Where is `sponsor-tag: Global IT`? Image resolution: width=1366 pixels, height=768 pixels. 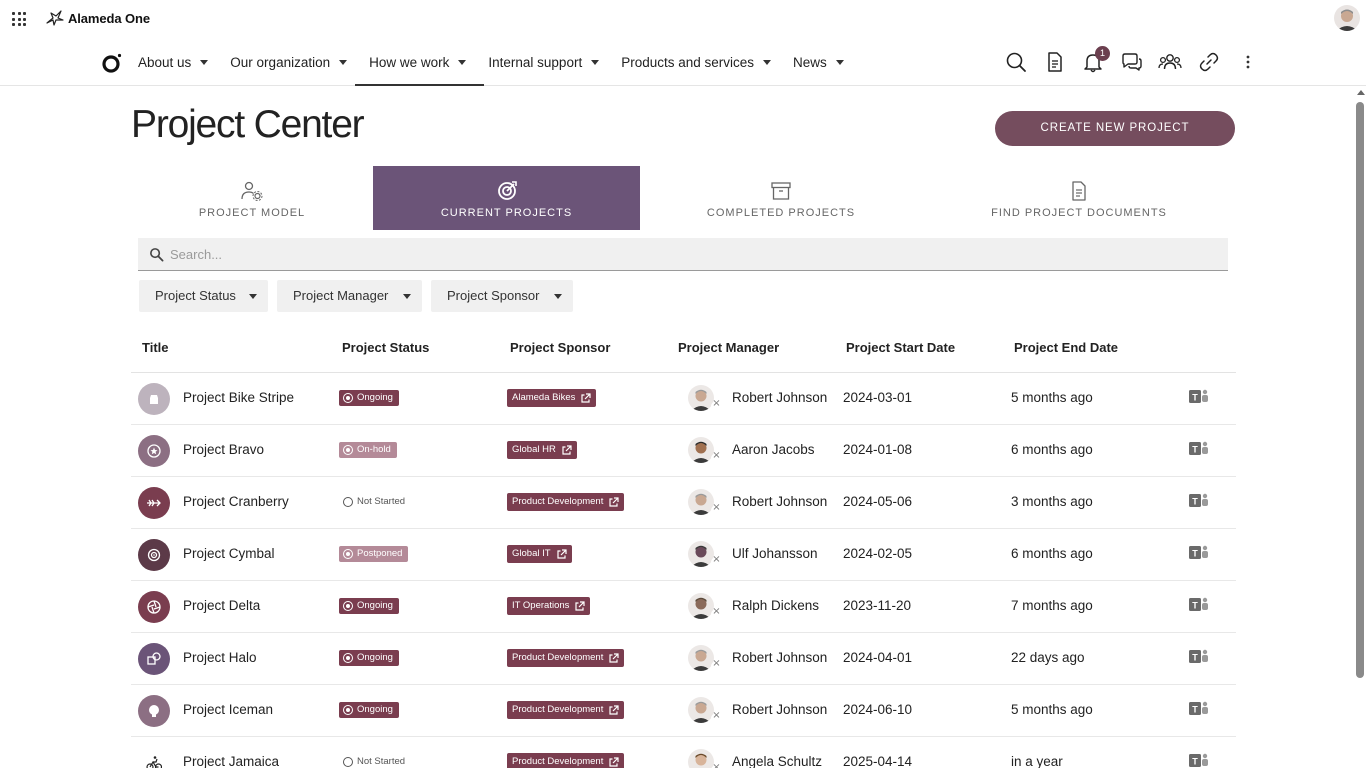
sponsor-tag: Global IT is located at coordinates (539, 554).